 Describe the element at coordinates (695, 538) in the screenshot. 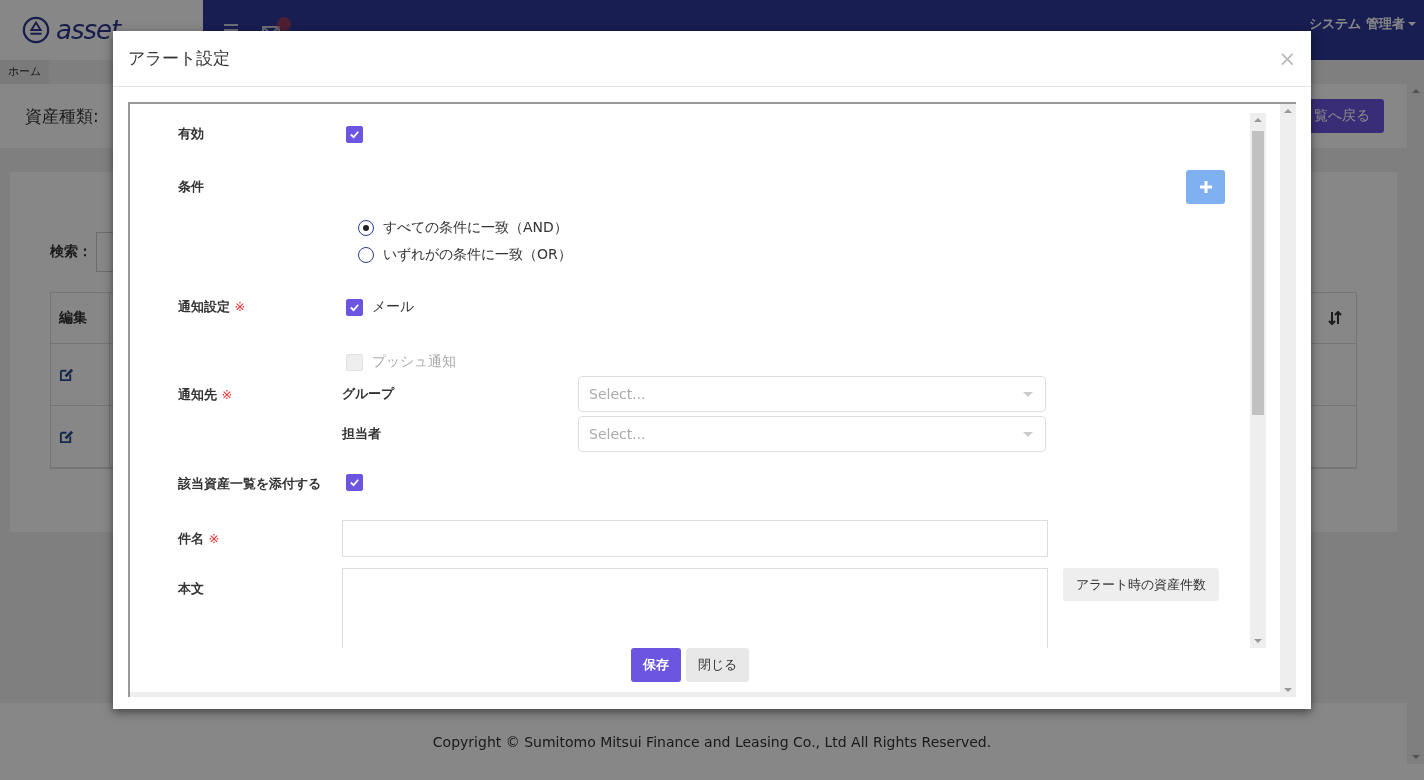

I see `subject-input` at that location.